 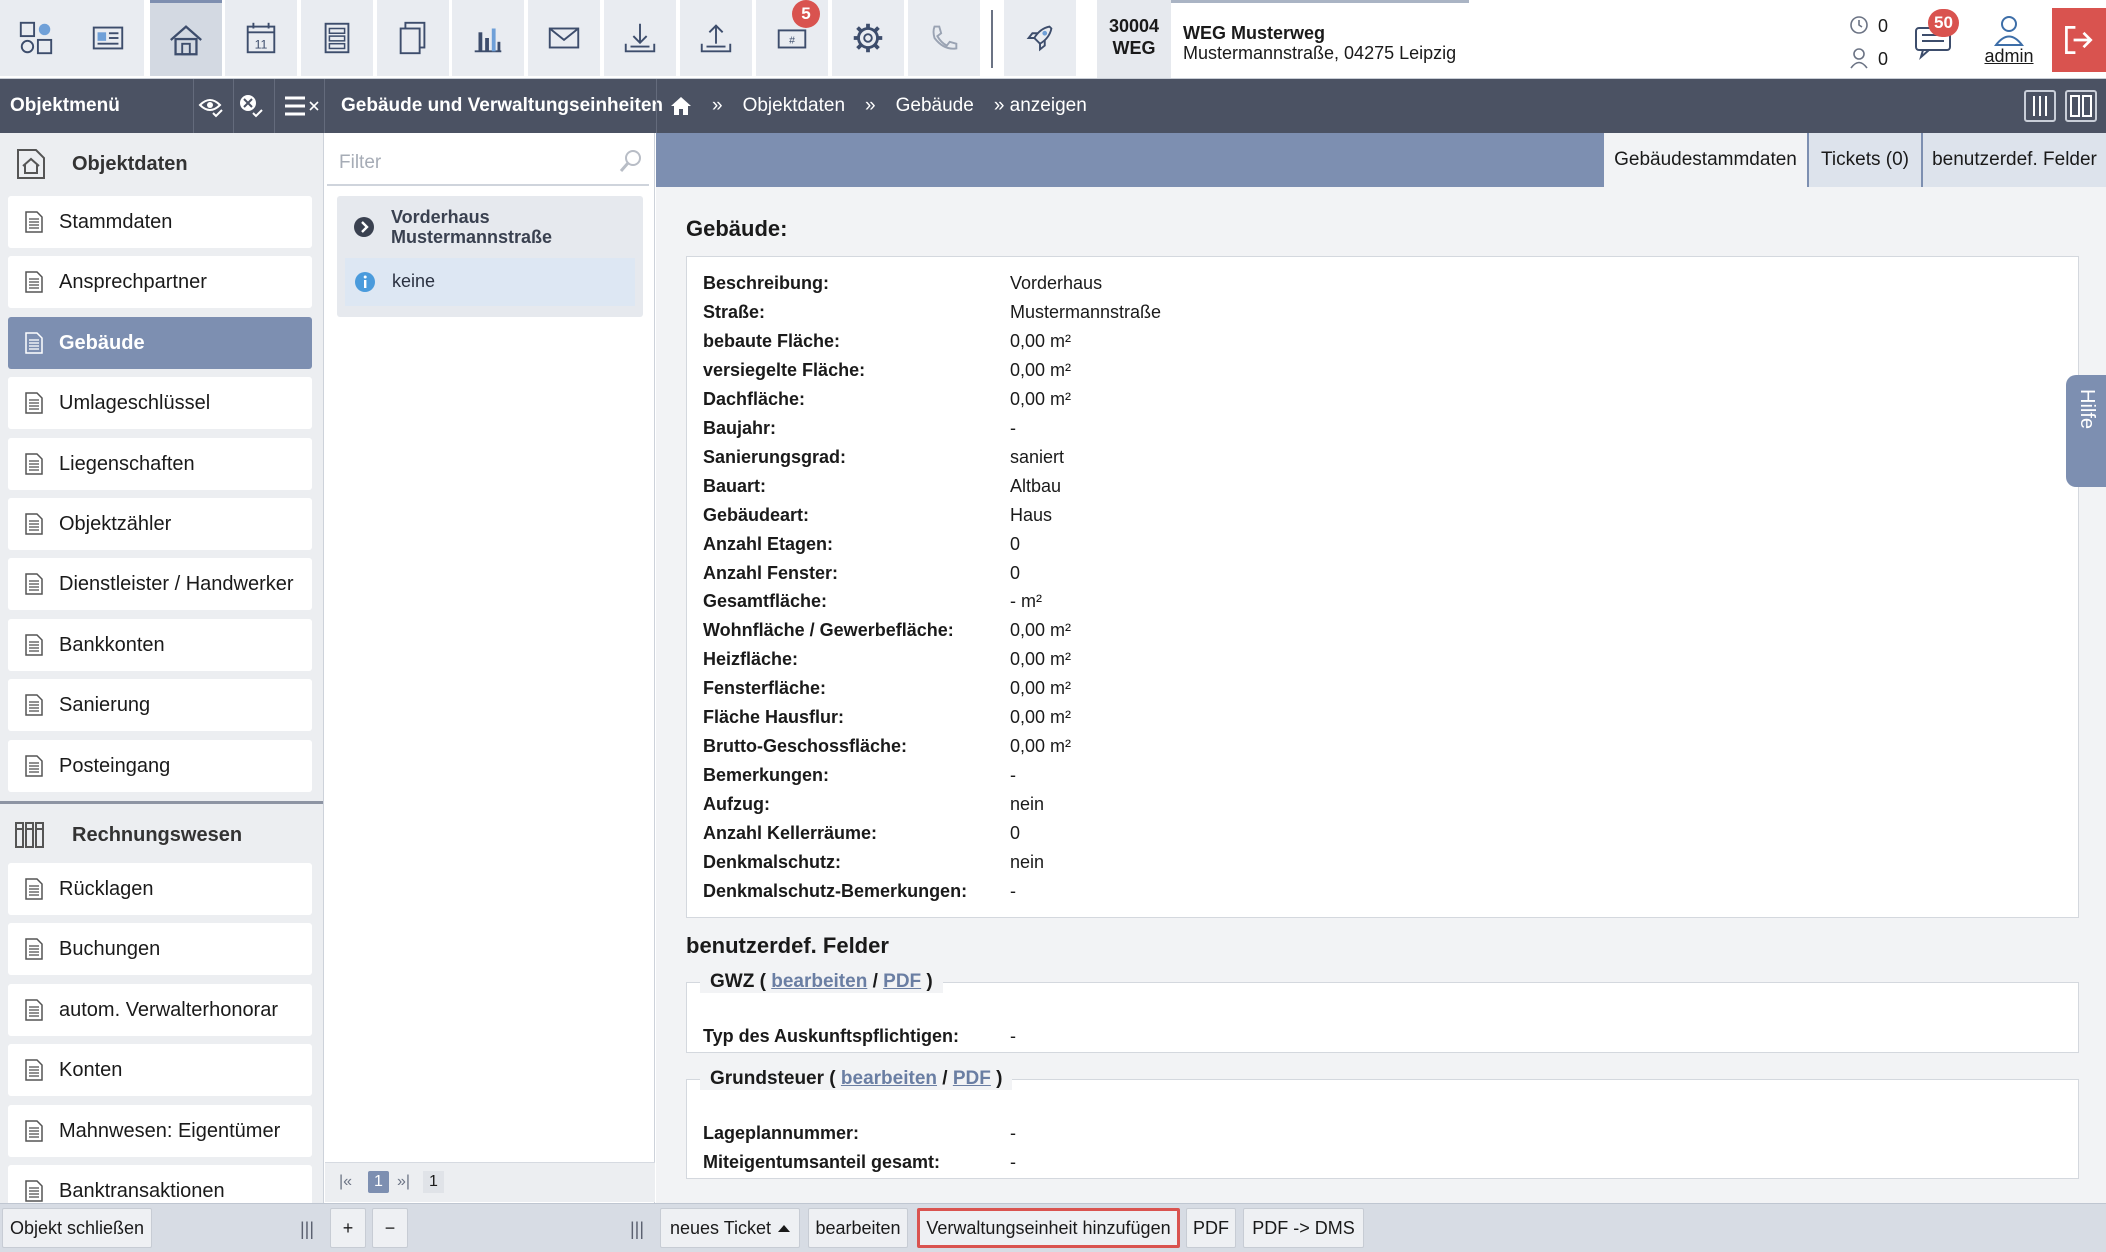 I want to click on sidebar-item-label: Bankkonten, so click(x=112, y=644).